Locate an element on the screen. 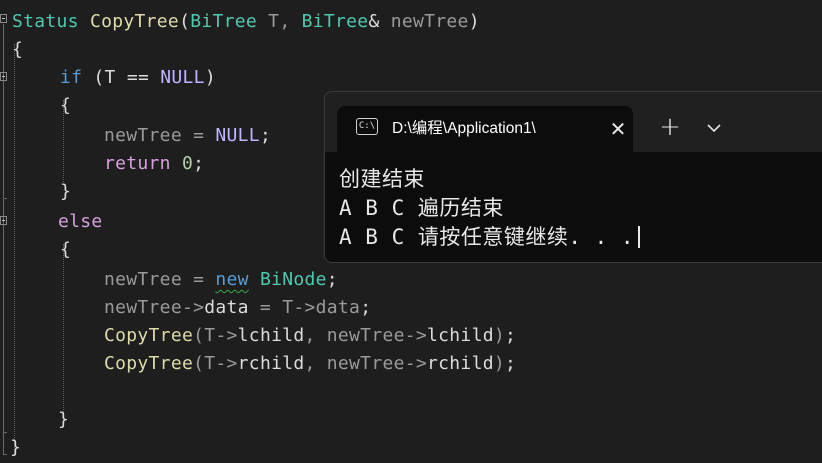  output-line: A B C 请按任意键继续. . . is located at coordinates (579, 237).